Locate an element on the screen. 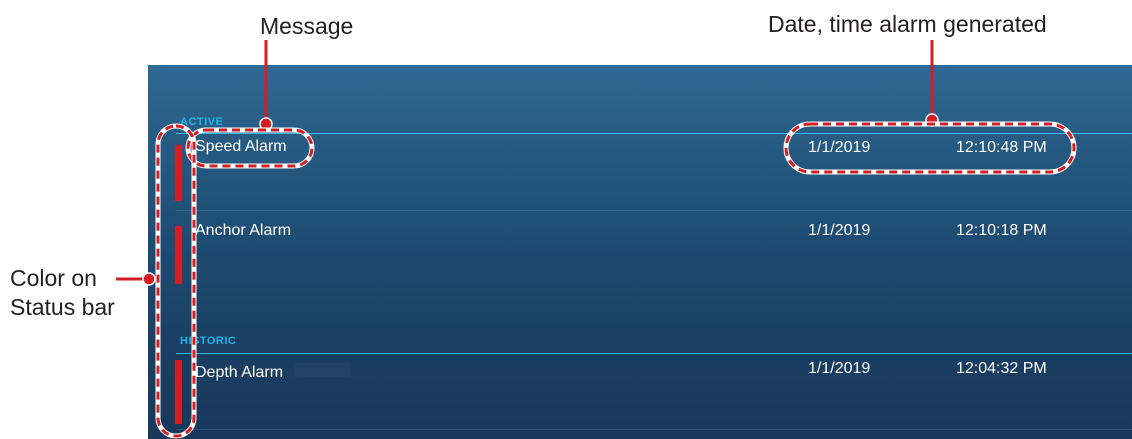 This screenshot has width=1132, height=439. callout-outline-date-time-halo is located at coordinates (930, 148).